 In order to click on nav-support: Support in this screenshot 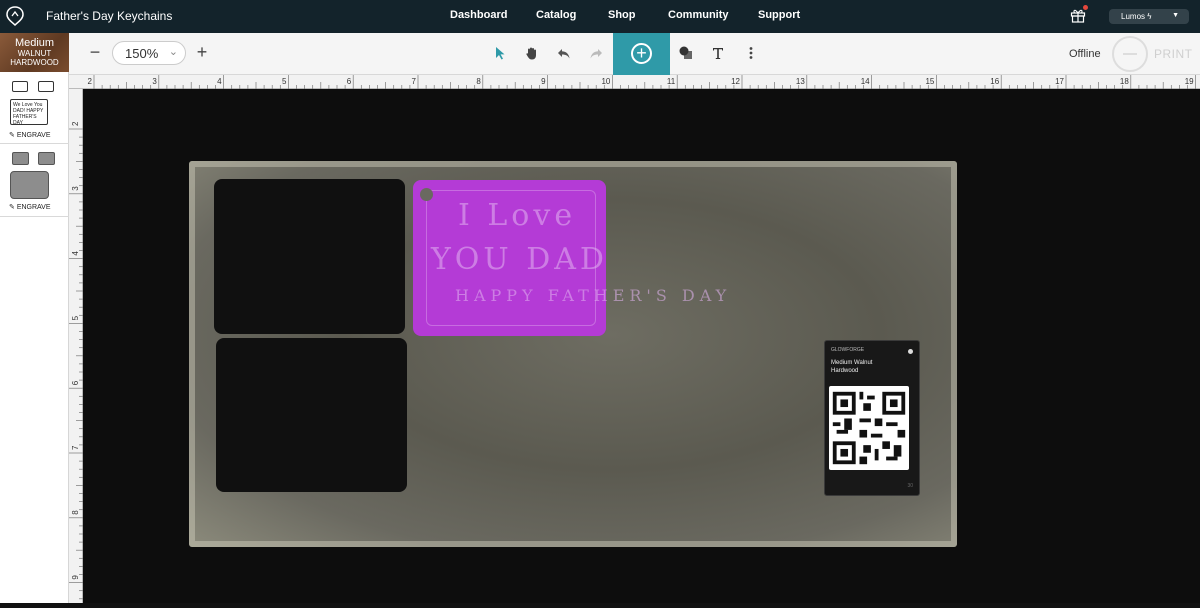, I will do `click(779, 15)`.